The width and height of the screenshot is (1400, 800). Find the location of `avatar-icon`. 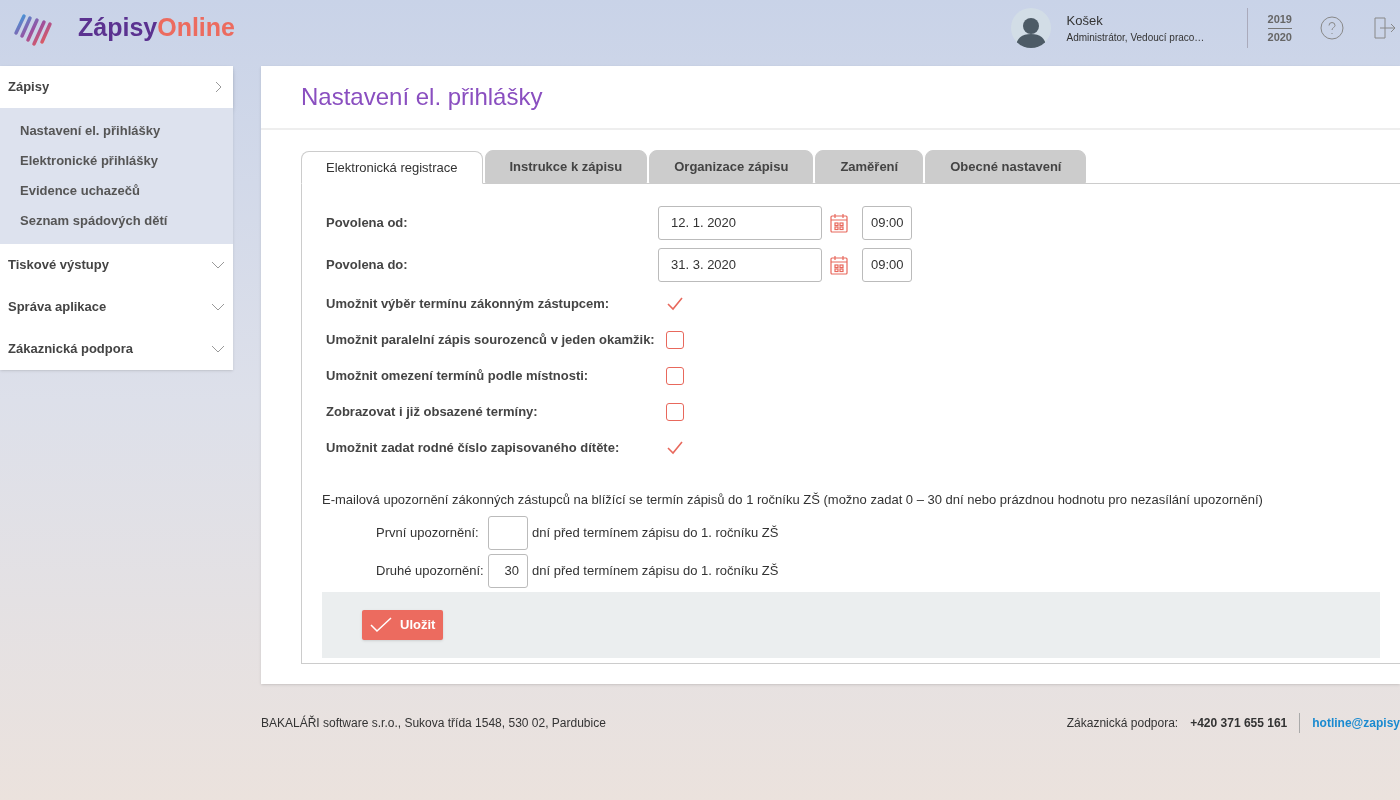

avatar-icon is located at coordinates (1030, 28).